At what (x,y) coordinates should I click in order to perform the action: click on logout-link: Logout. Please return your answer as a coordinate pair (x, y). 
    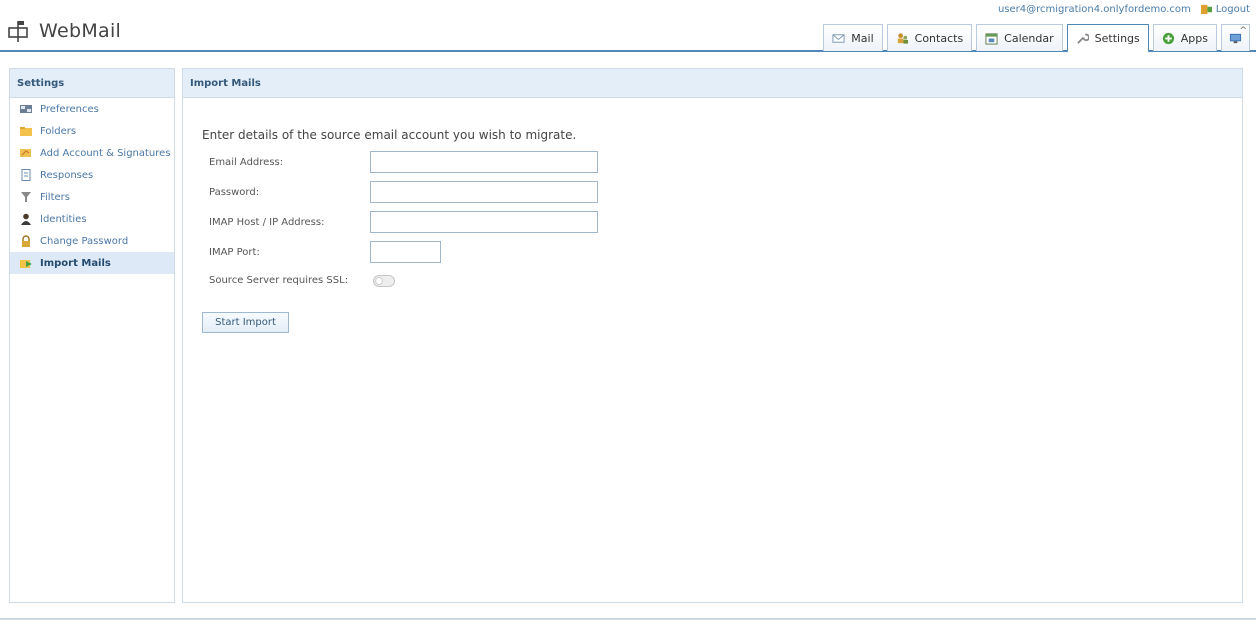
    Looking at the image, I should click on (1225, 9).